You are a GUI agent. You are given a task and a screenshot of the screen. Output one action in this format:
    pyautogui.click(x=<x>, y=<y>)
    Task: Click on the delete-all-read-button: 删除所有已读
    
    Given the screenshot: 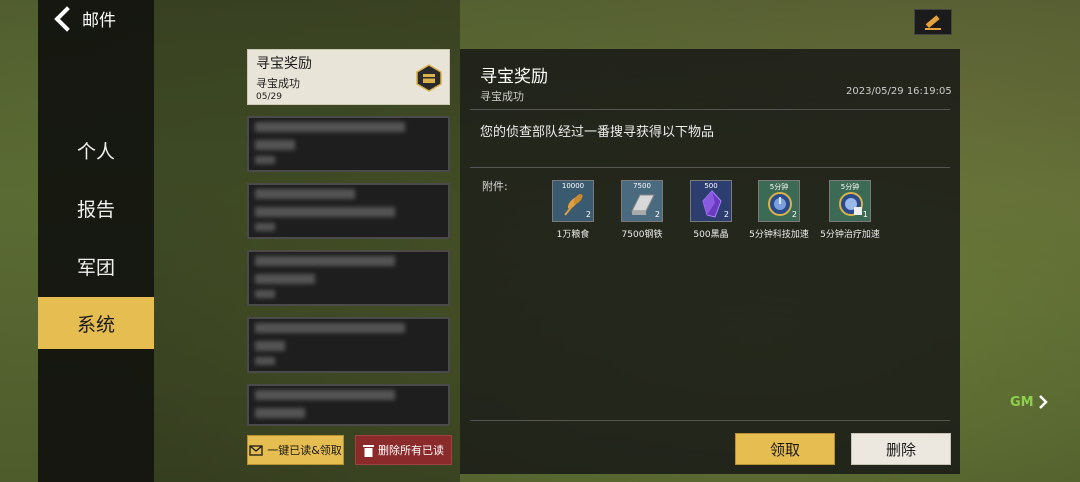 What is the action you would take?
    pyautogui.click(x=403, y=450)
    